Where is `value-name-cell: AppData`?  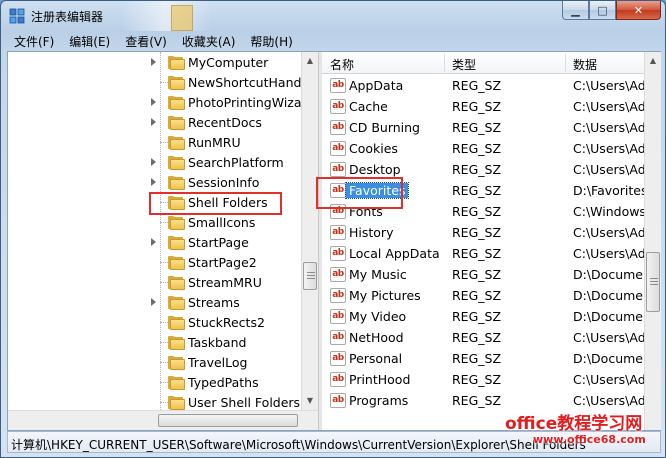
value-name-cell: AppData is located at coordinates (376, 85).